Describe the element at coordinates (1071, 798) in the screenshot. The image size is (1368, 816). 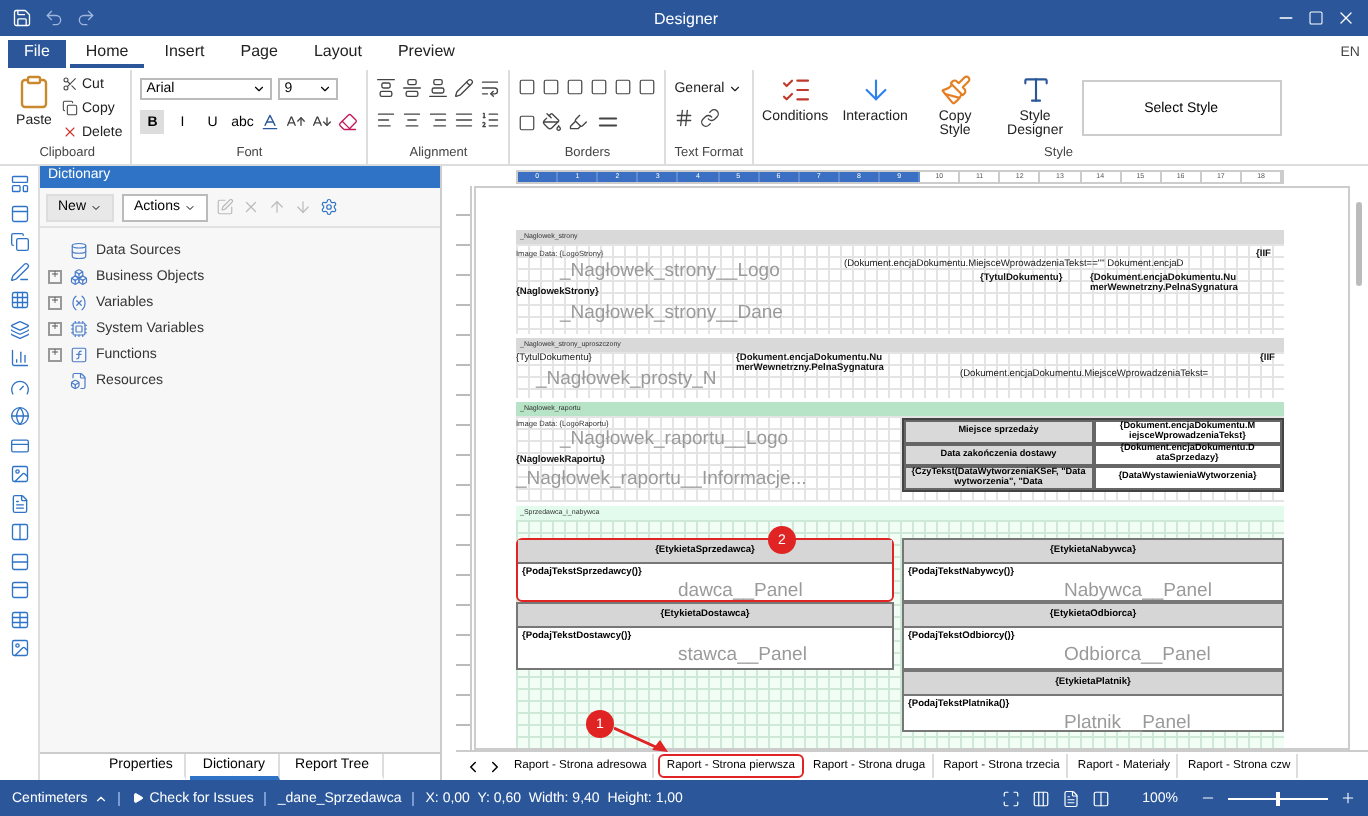
I see `single-page-icon` at that location.